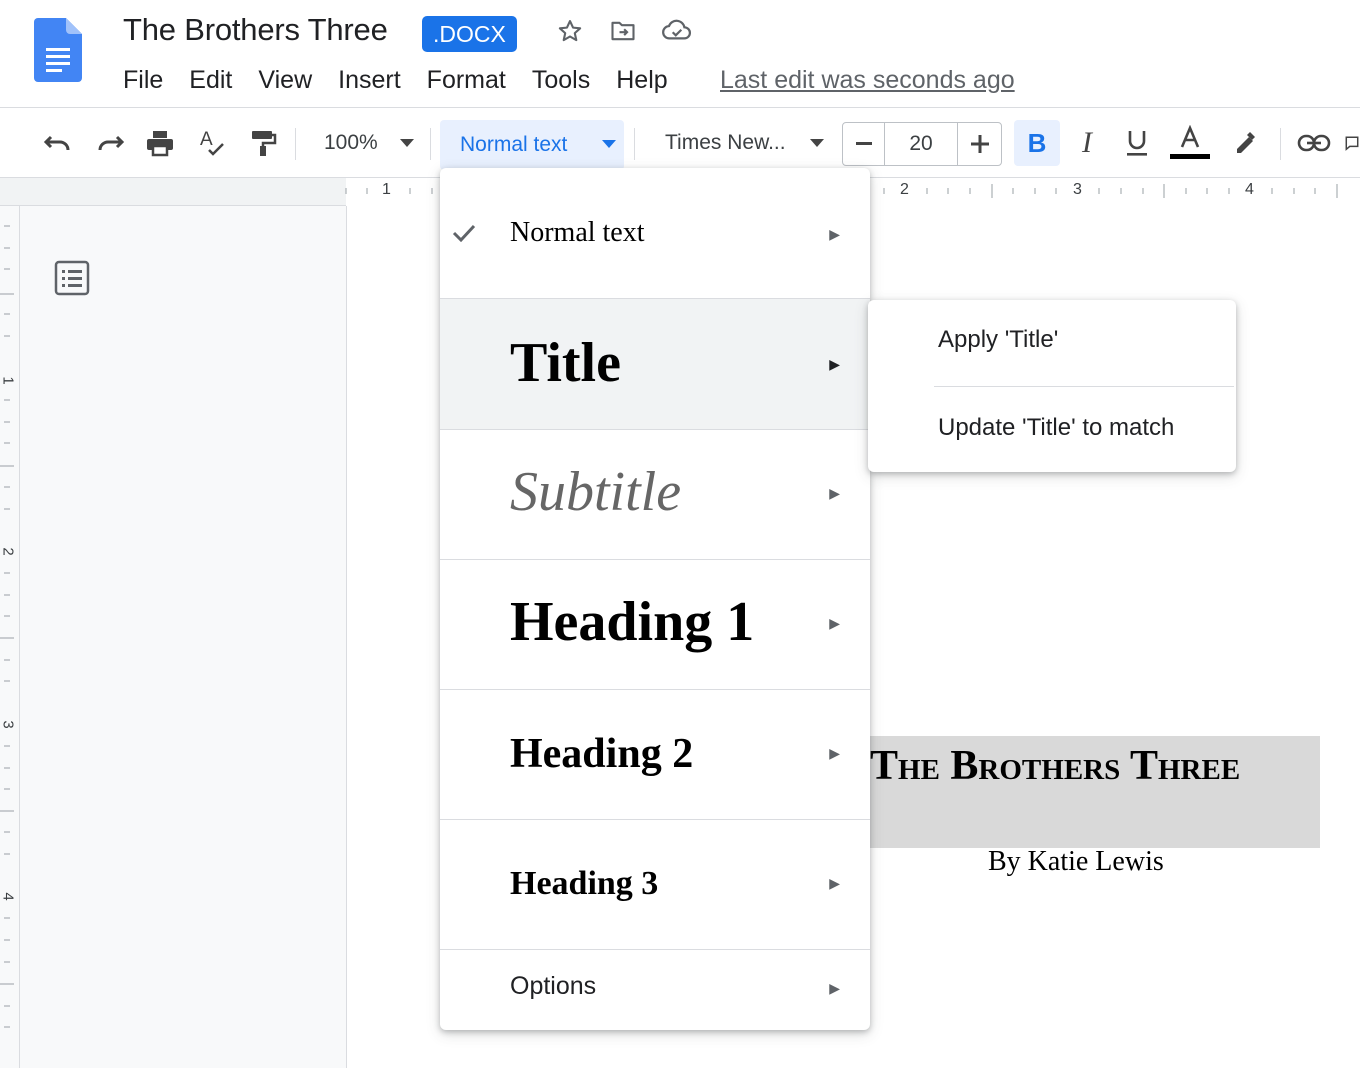  Describe the element at coordinates (160, 143) in the screenshot. I see `print-icon` at that location.